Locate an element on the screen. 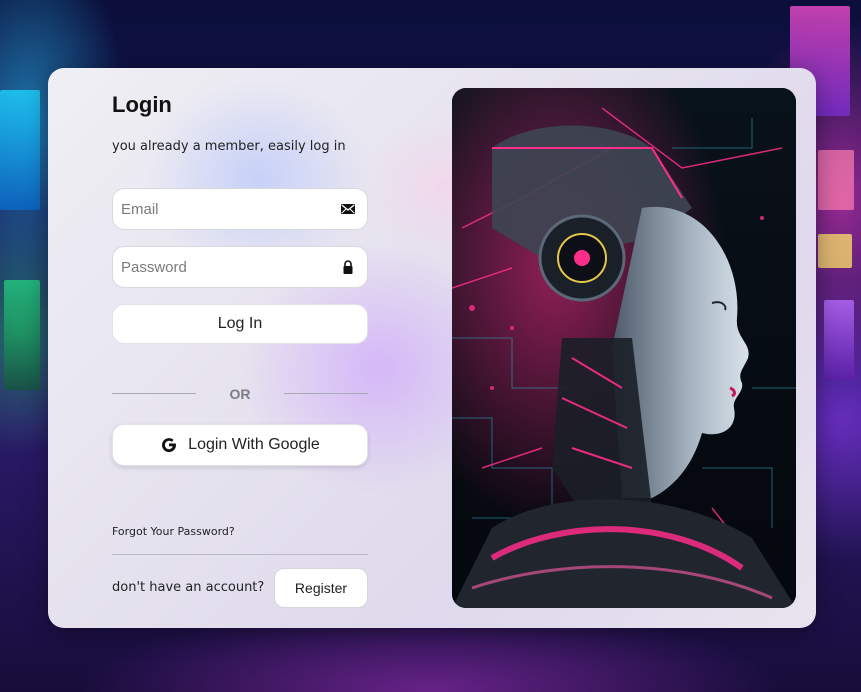 The width and height of the screenshot is (861, 692). email-field is located at coordinates (240, 209).